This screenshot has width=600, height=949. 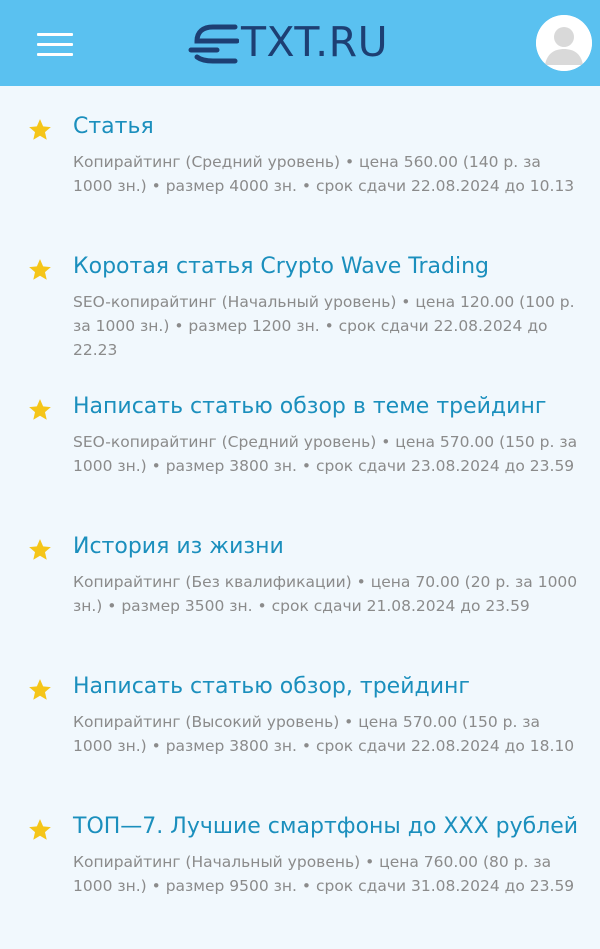 What do you see at coordinates (333, 547) in the screenshot?
I see `order-title: История из жизни` at bounding box center [333, 547].